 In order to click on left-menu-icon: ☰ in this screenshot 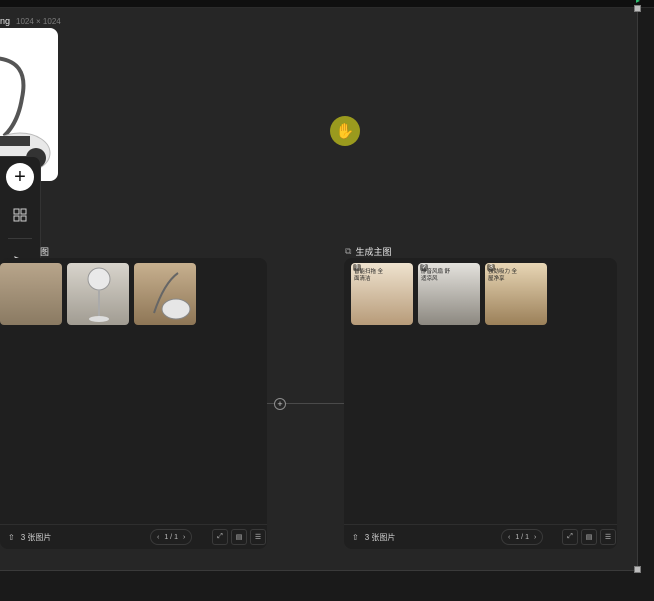, I will do `click(258, 537)`.